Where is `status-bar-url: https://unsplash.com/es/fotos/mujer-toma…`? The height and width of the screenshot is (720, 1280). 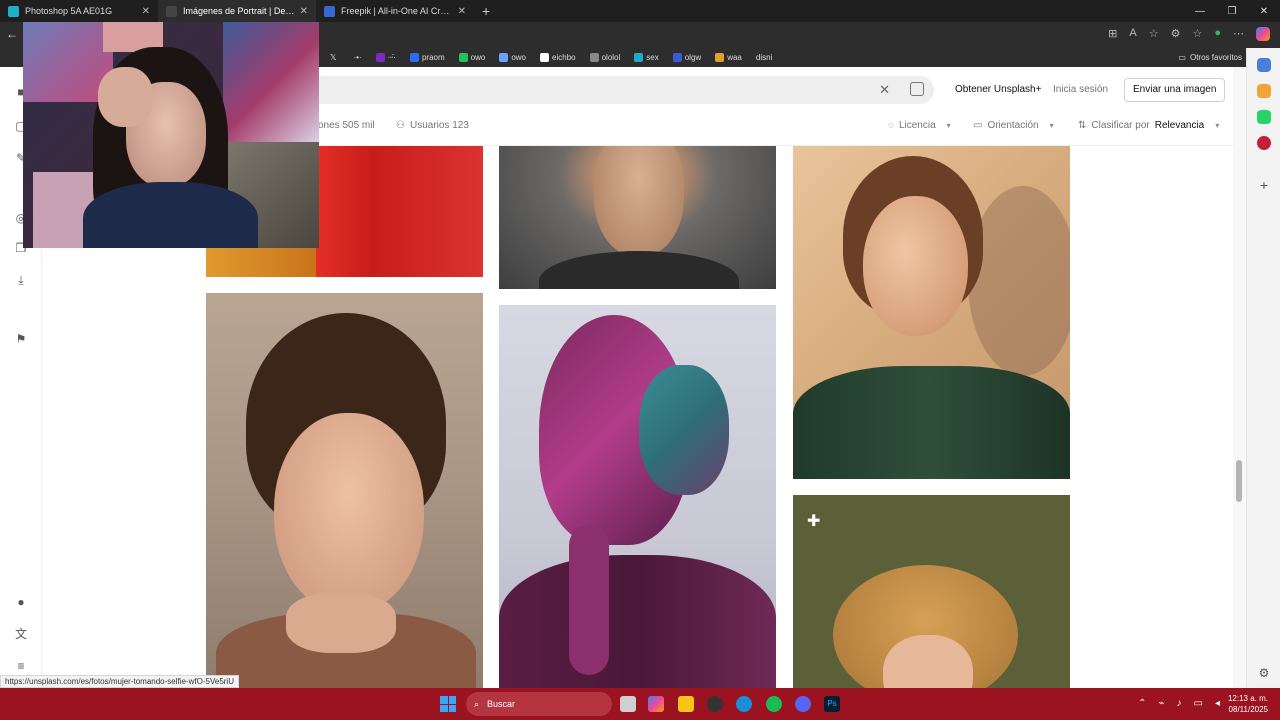 status-bar-url: https://unsplash.com/es/fotos/mujer-toma… is located at coordinates (119, 681).